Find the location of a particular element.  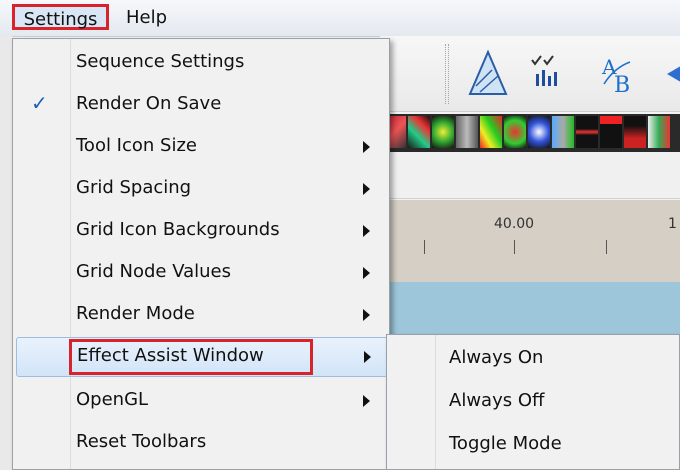

triangle-tool-icon is located at coordinates (488, 74).